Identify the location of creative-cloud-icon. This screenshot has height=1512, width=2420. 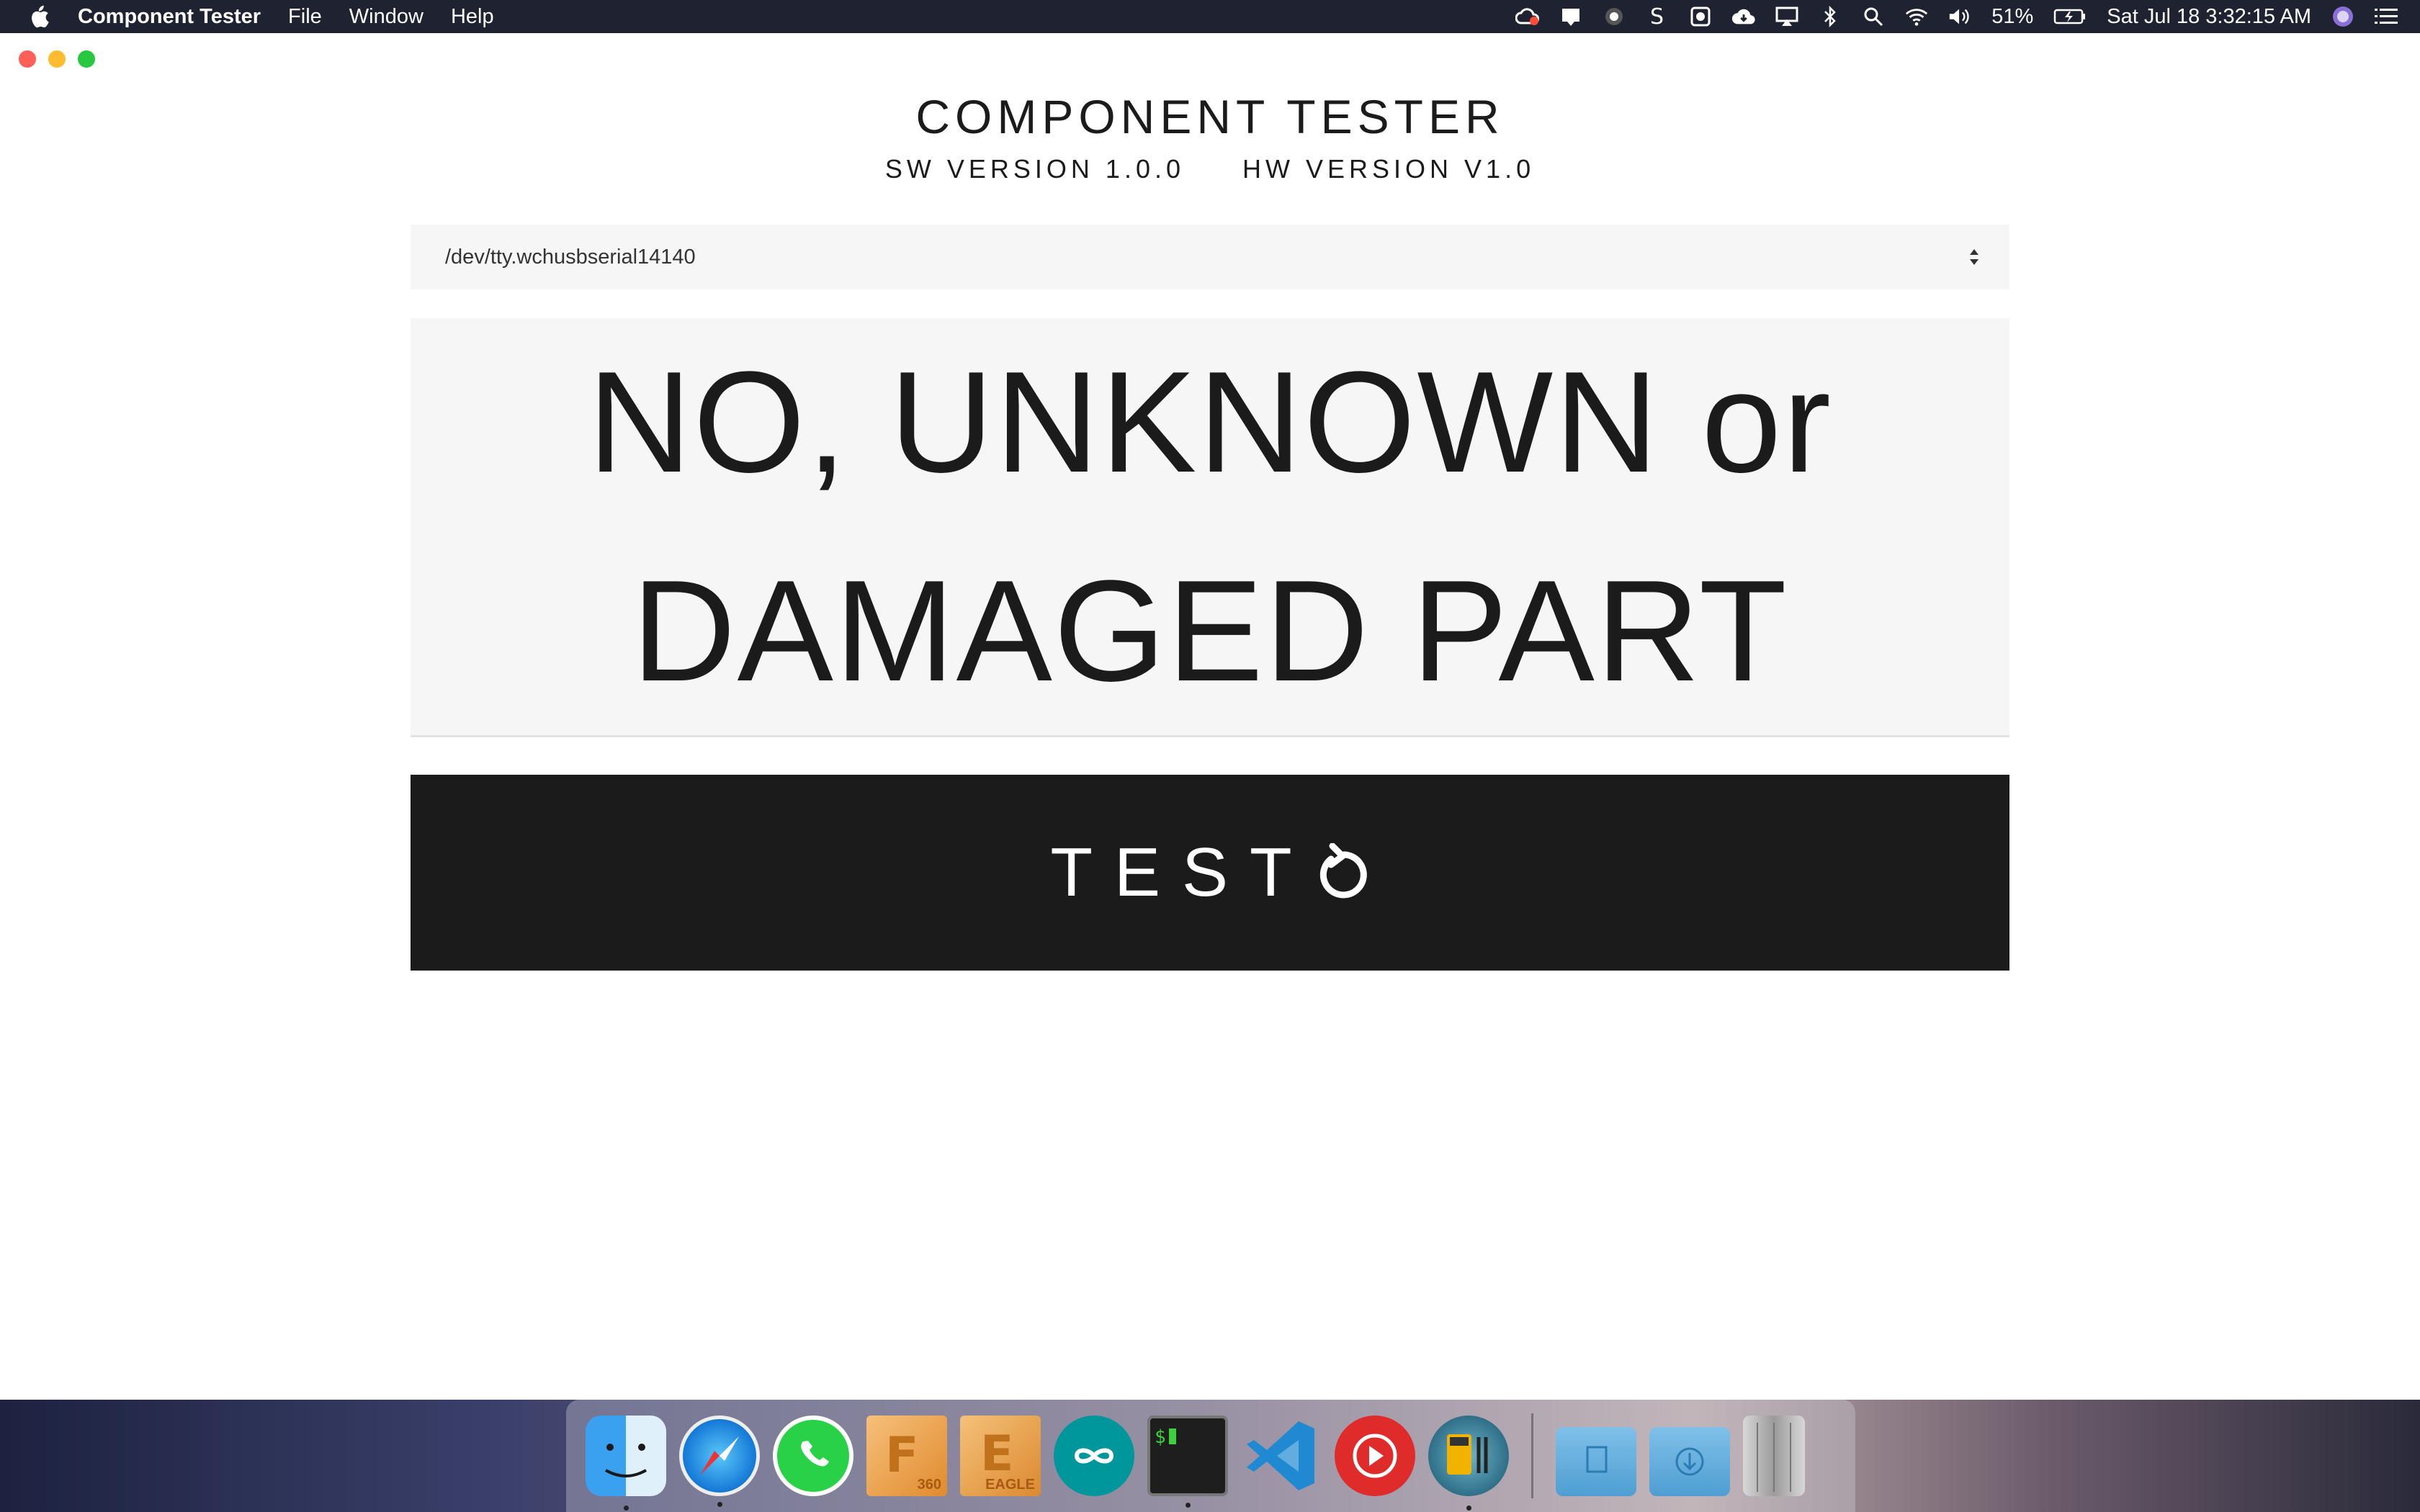
(1527, 16).